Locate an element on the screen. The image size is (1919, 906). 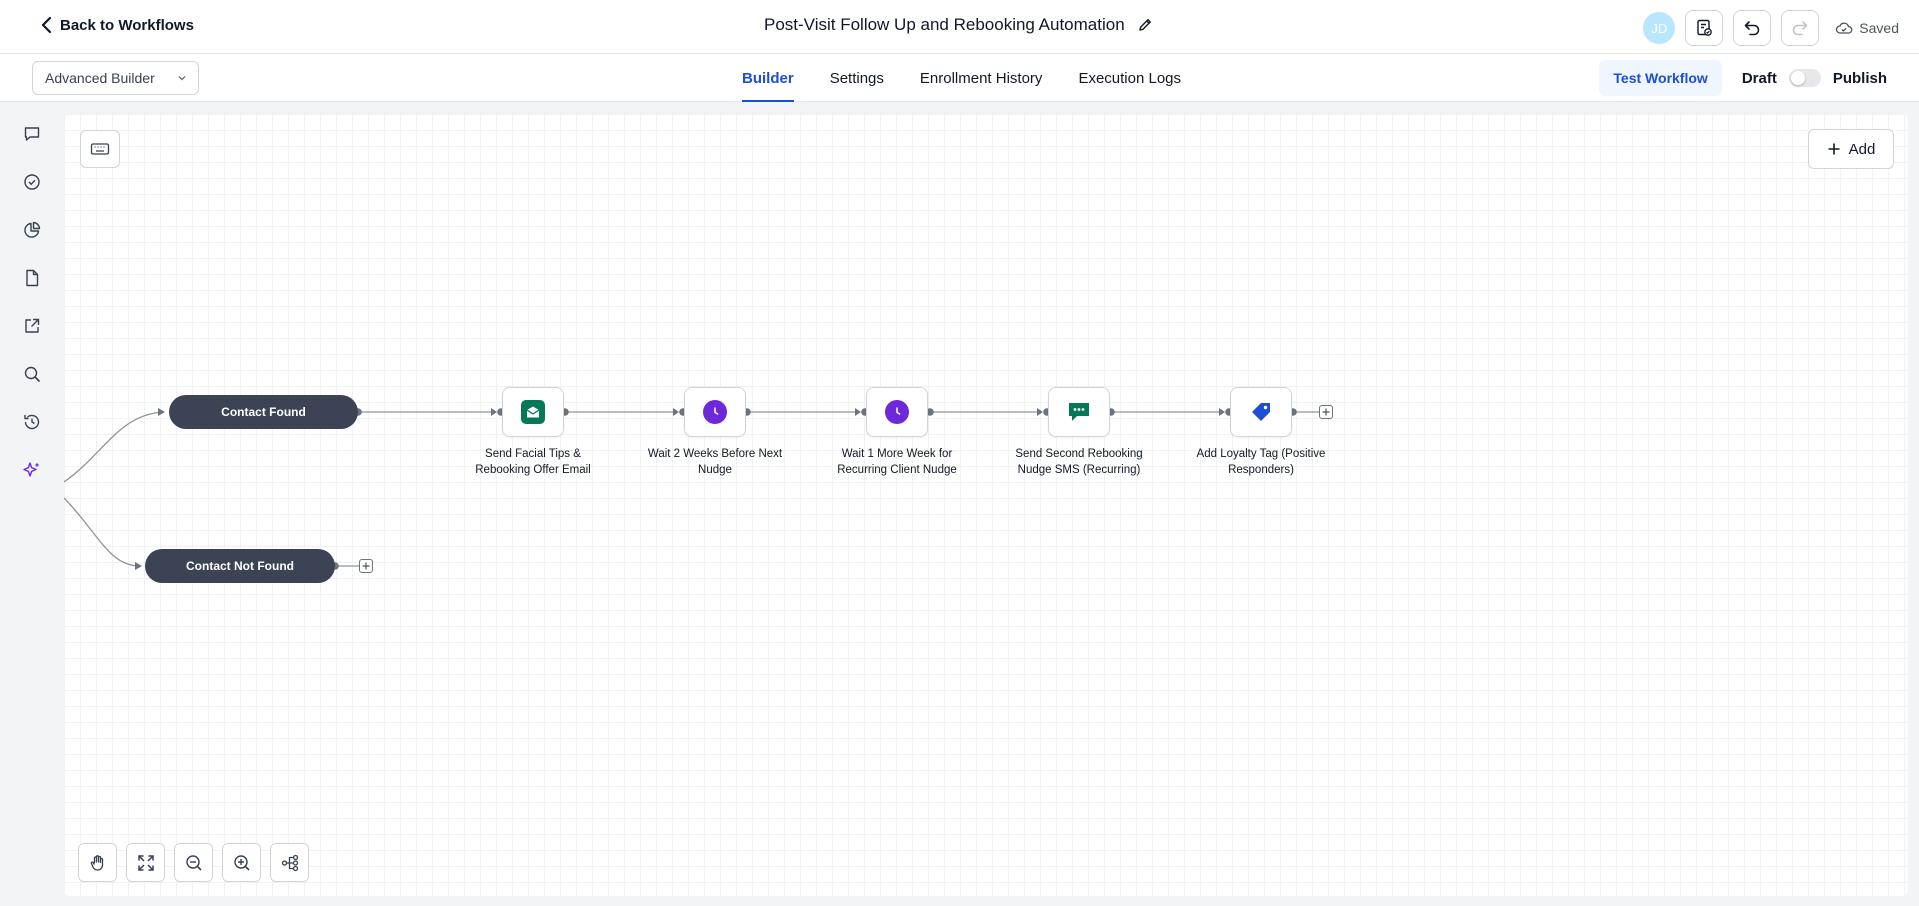
tab-builder: Builder is located at coordinates (768, 78).